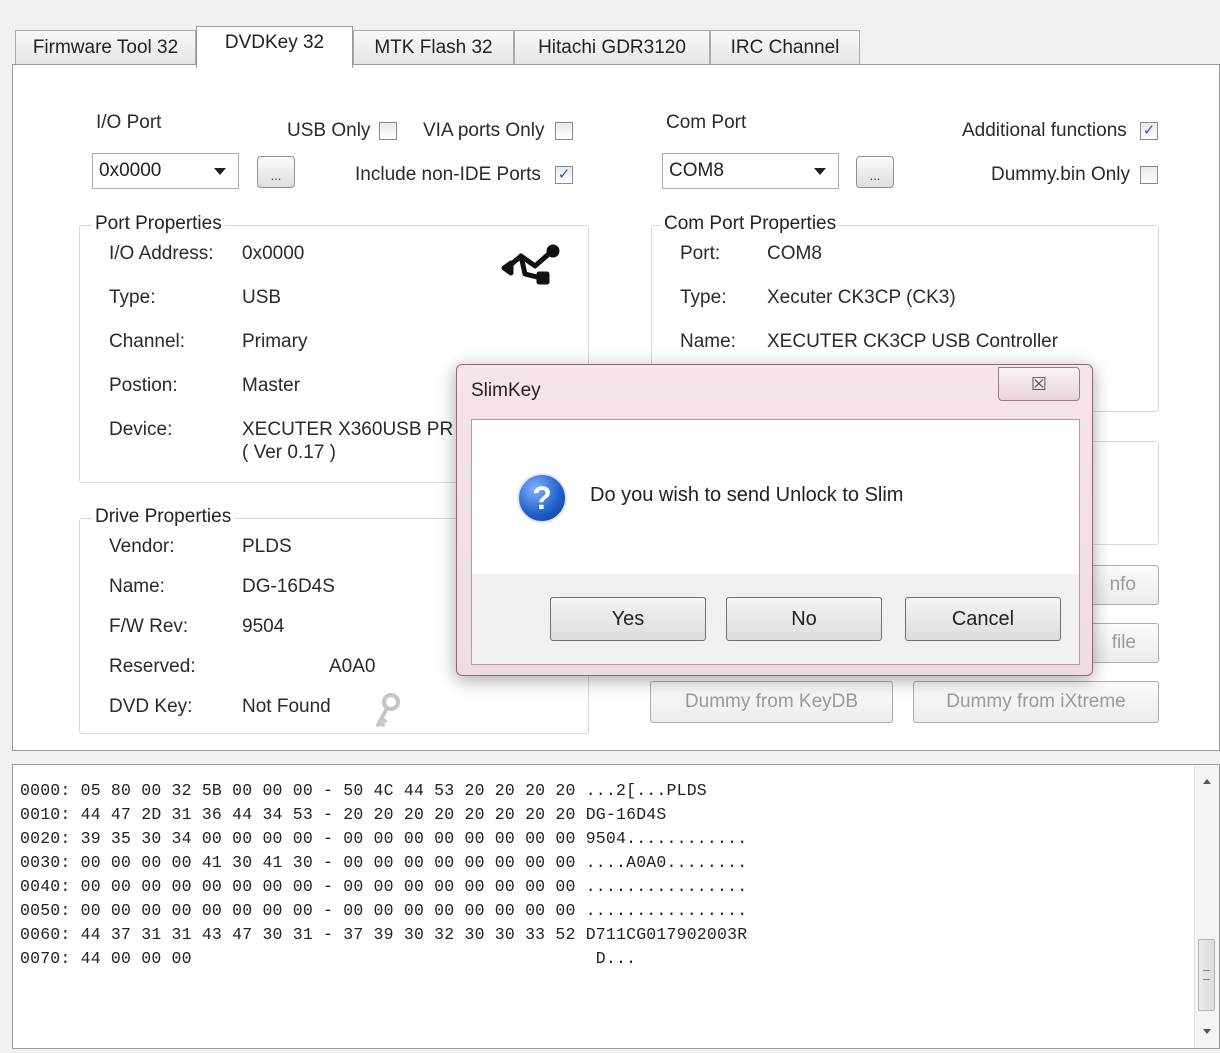  I want to click on grip-icon, so click(1206, 975).